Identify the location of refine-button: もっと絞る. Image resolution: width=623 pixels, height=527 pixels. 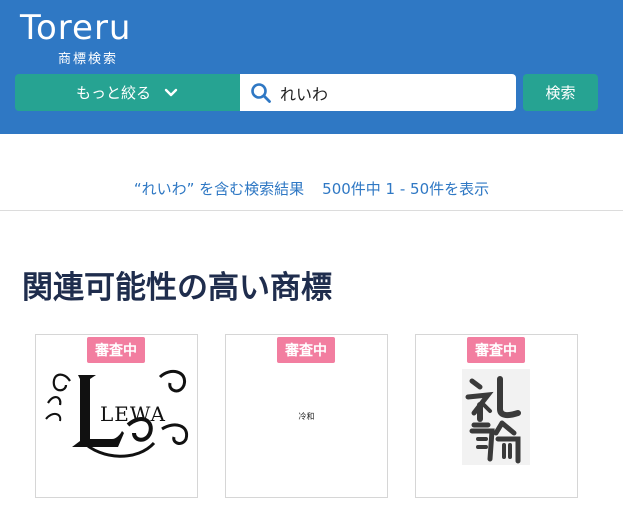
(127, 92).